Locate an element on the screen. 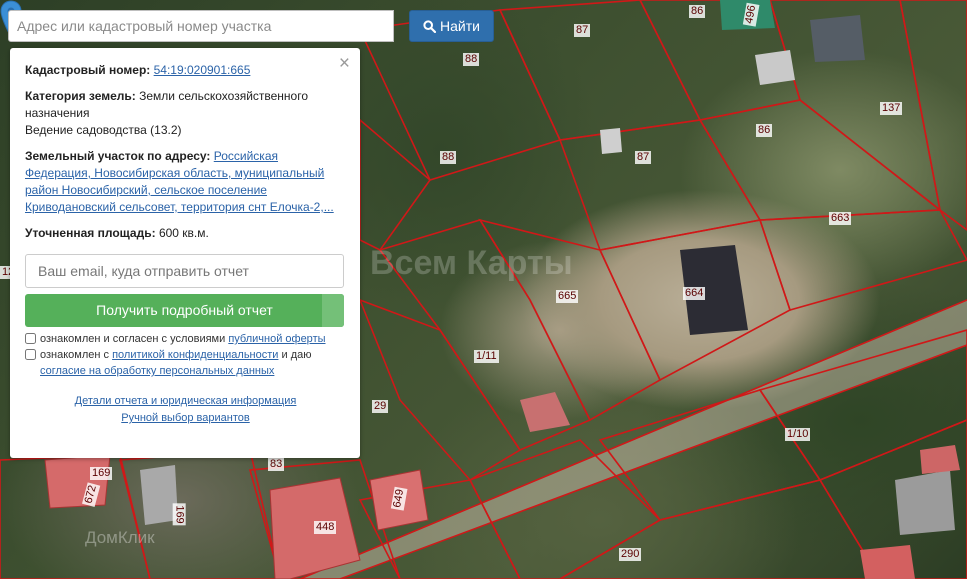 This screenshot has width=967, height=579. email-field is located at coordinates (184, 271).